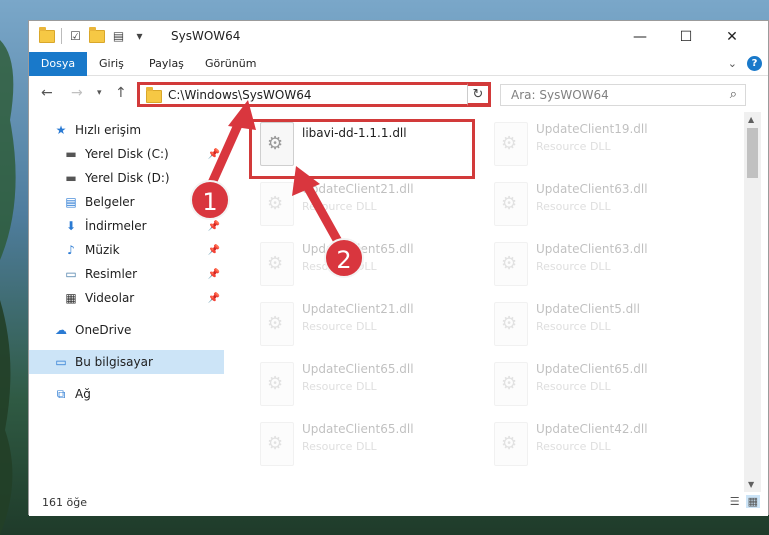 The image size is (769, 535). I want to click on tab-file: Dosya, so click(58, 64).